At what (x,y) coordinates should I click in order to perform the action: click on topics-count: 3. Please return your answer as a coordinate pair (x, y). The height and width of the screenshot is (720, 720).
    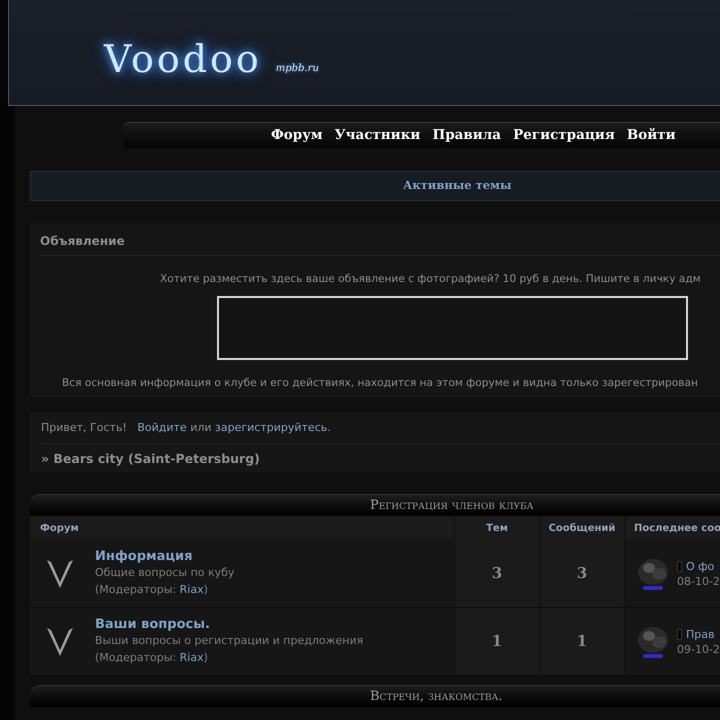
    Looking at the image, I should click on (497, 573).